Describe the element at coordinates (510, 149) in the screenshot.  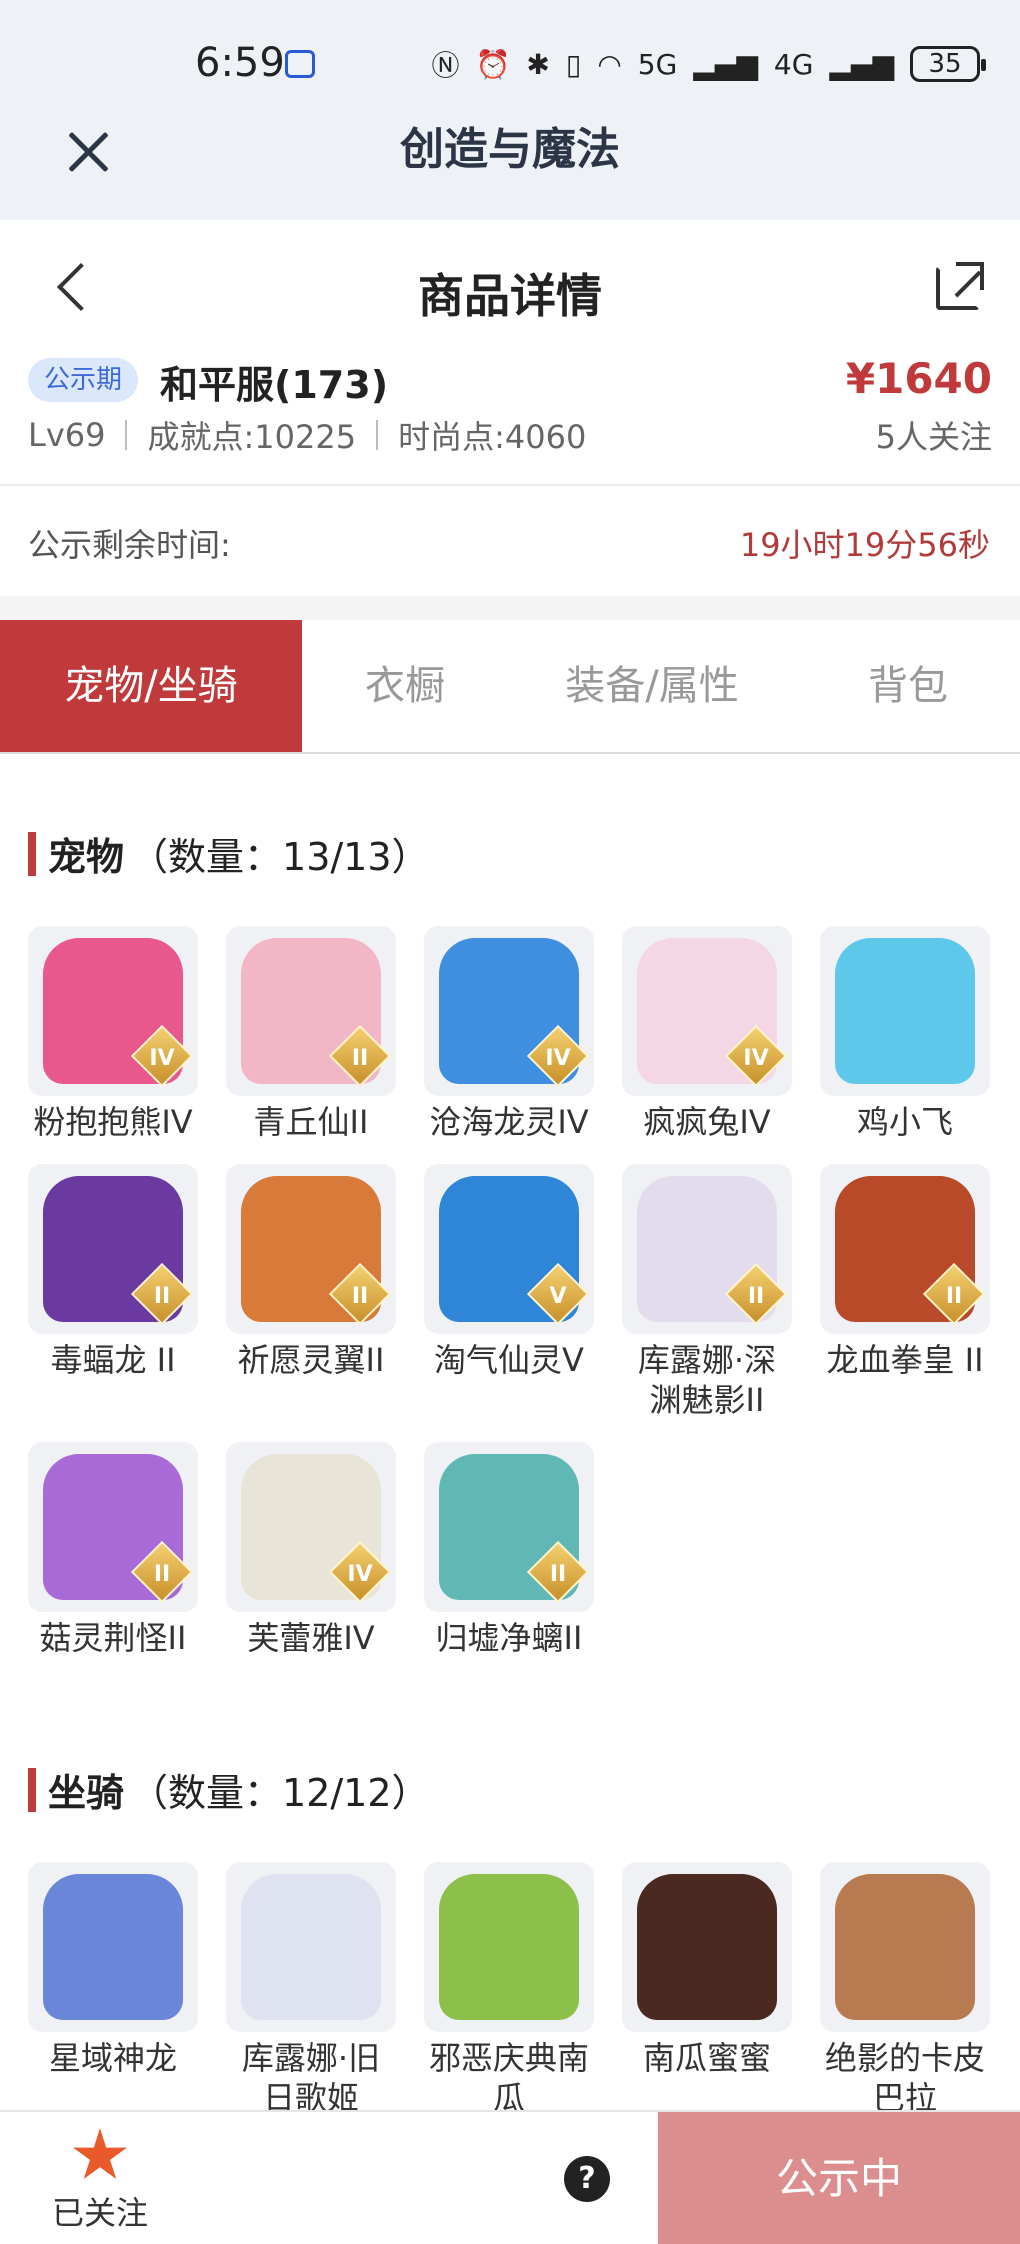
I see `app-title: 创造与魔法` at that location.